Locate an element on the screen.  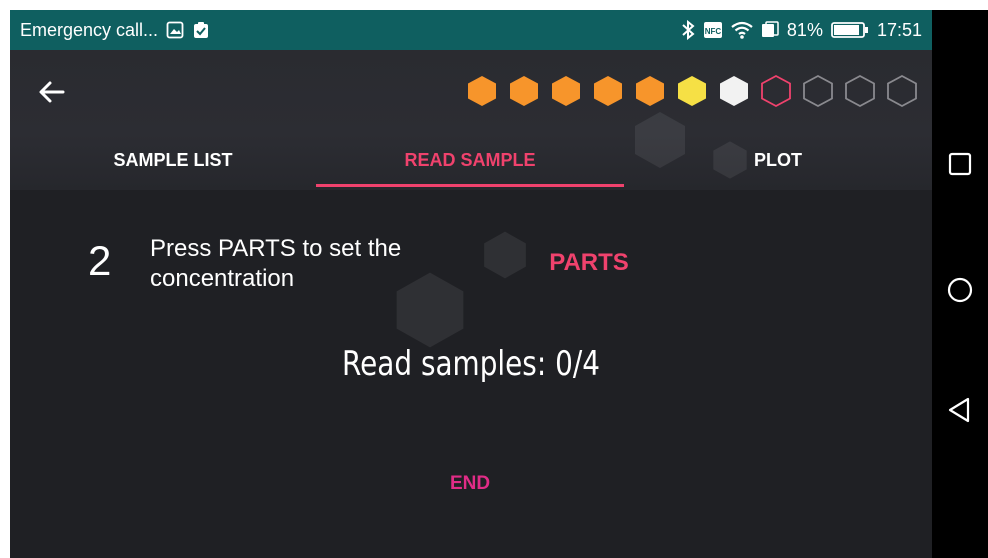
tab-bar: SAMPLE LIST READ SAMPLE PLOT is located at coordinates (471, 160).